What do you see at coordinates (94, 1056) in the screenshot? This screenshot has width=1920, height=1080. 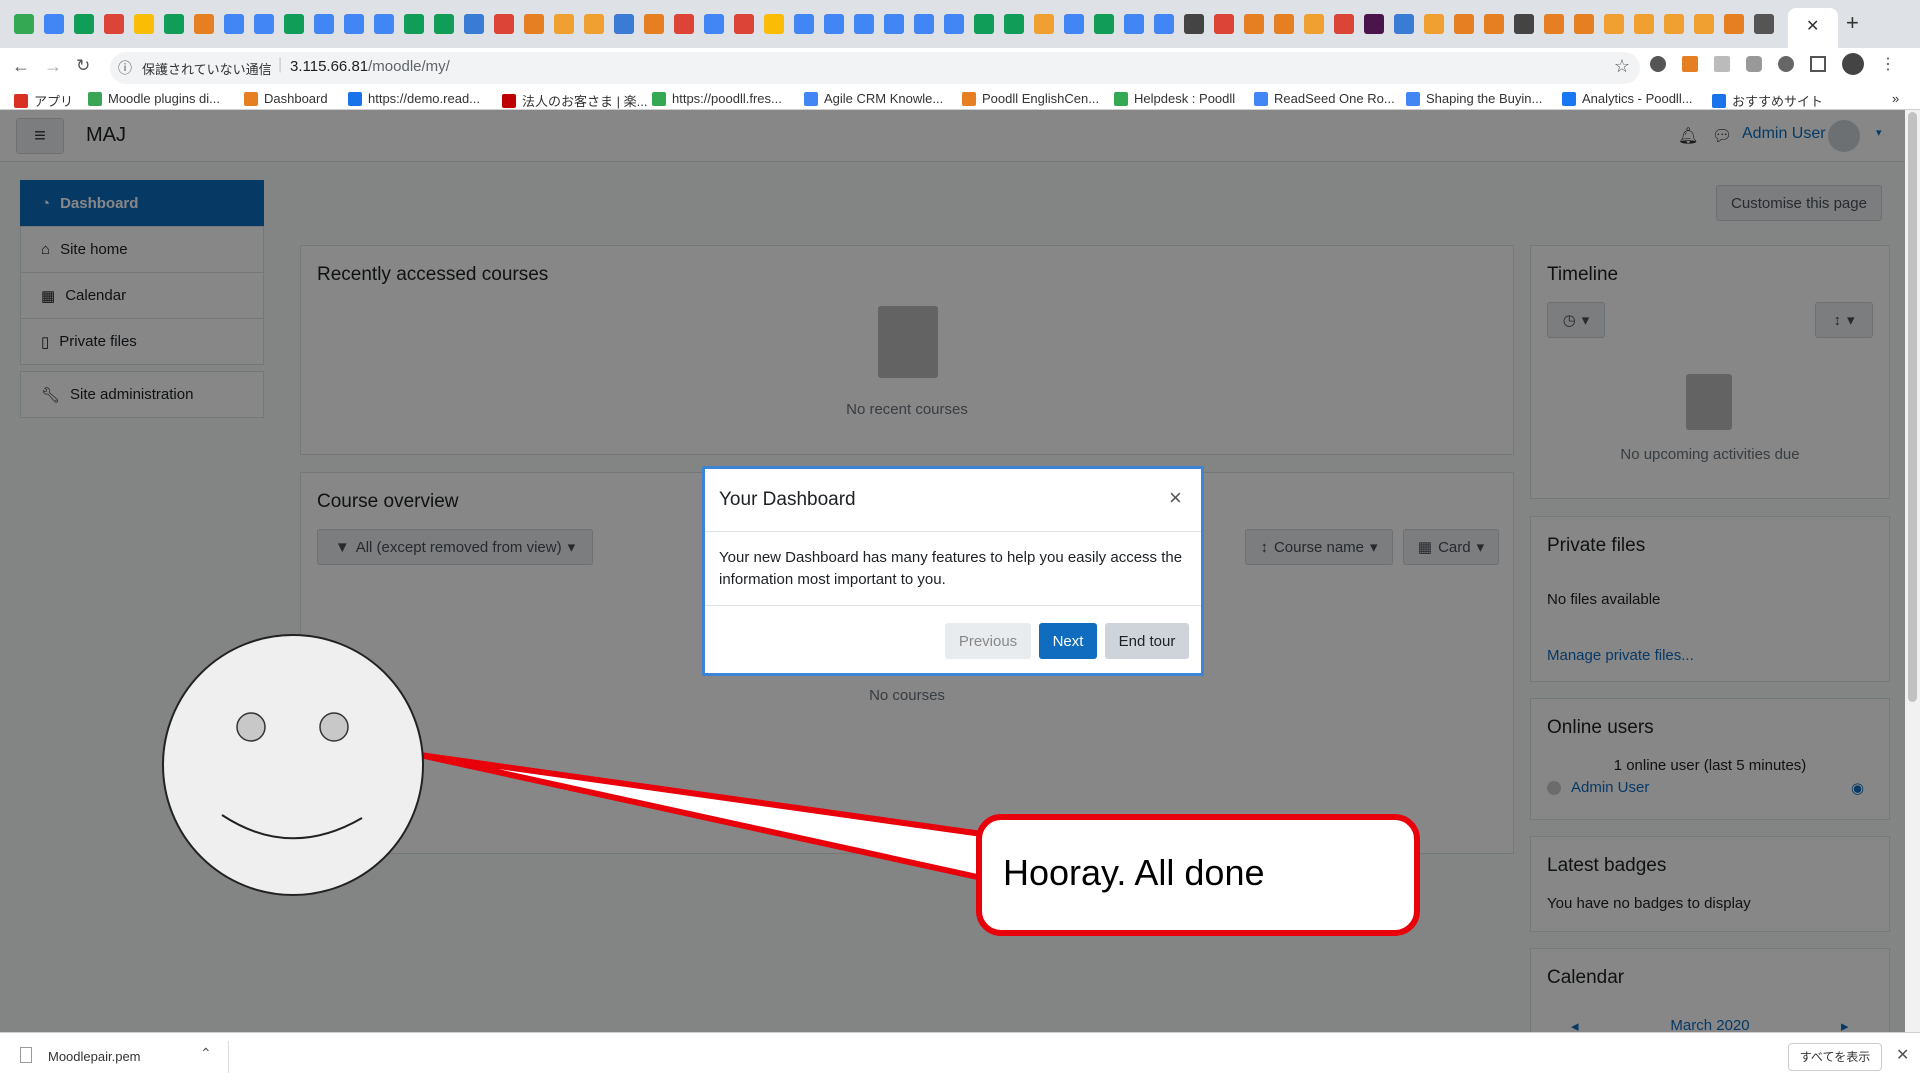 I see `download-file-name: Moodlepair.pem` at bounding box center [94, 1056].